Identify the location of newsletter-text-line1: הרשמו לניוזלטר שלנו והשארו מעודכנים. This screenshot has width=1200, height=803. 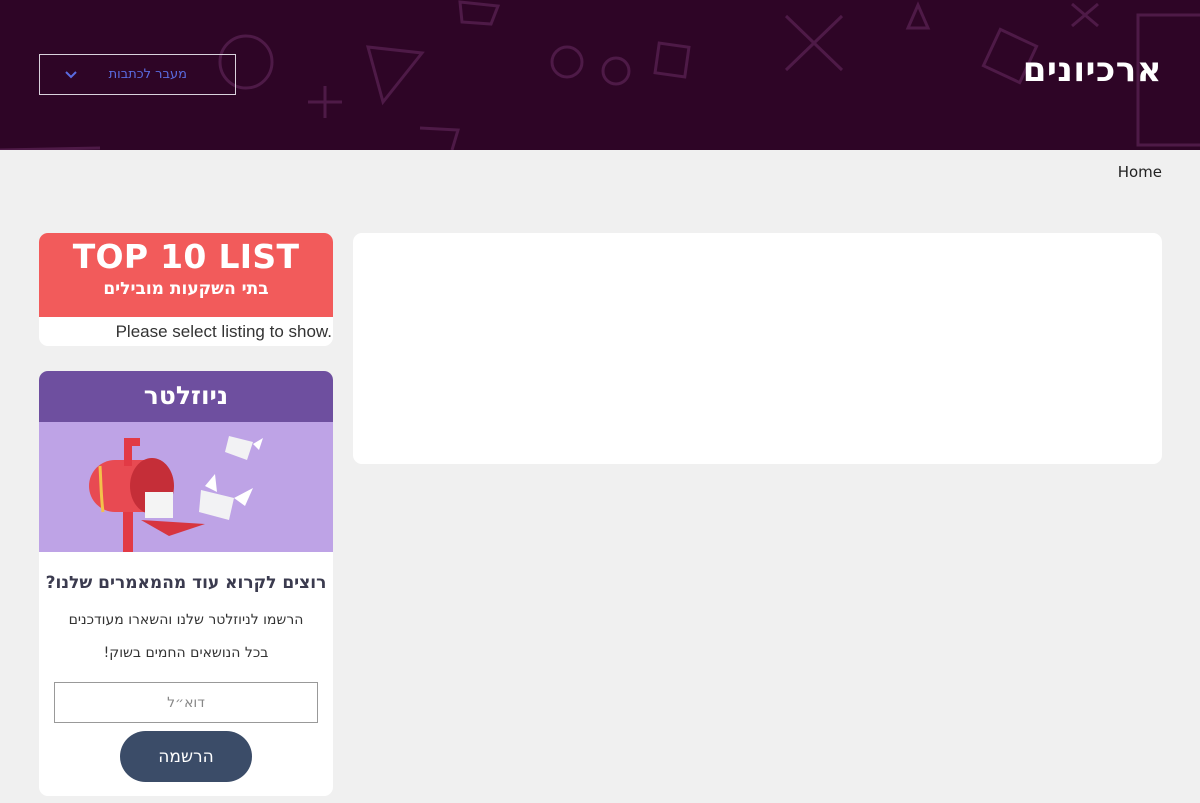
(186, 620).